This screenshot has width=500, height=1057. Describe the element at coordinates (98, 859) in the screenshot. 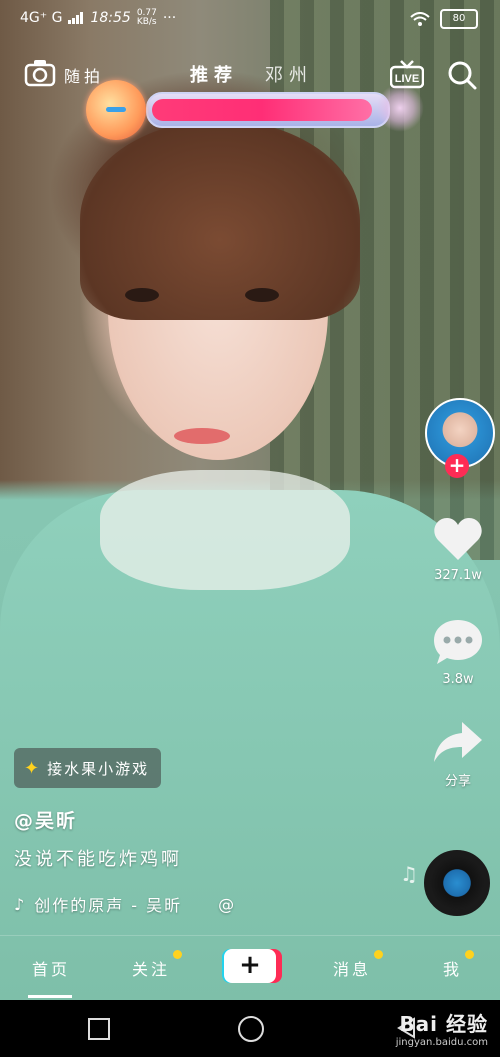

I see `post-caption: 没说不能吃炸鸡啊` at that location.